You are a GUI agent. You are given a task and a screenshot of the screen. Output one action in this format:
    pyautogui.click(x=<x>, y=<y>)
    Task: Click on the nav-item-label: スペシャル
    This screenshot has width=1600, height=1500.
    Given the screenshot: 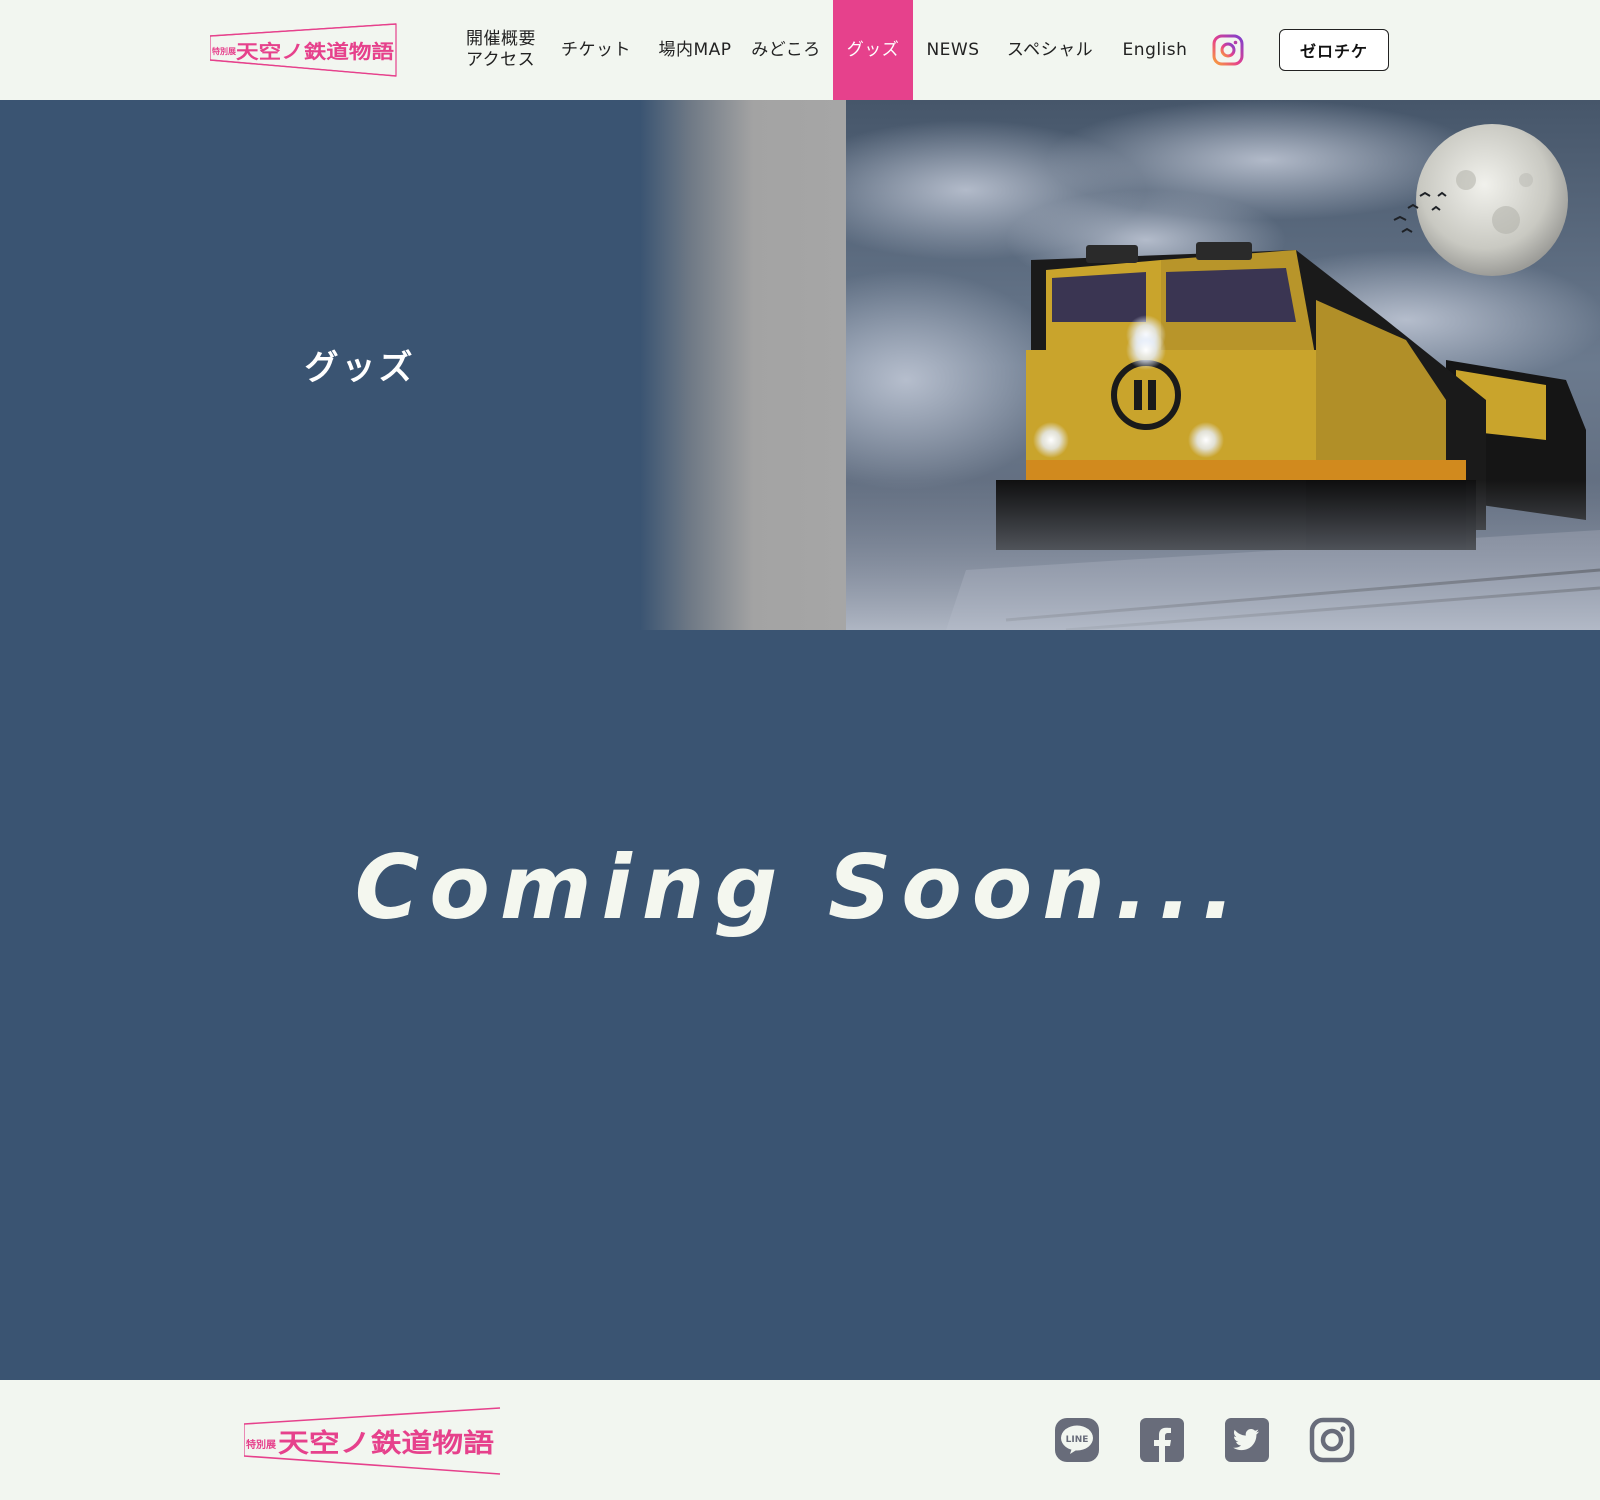 What is the action you would take?
    pyautogui.click(x=1050, y=49)
    